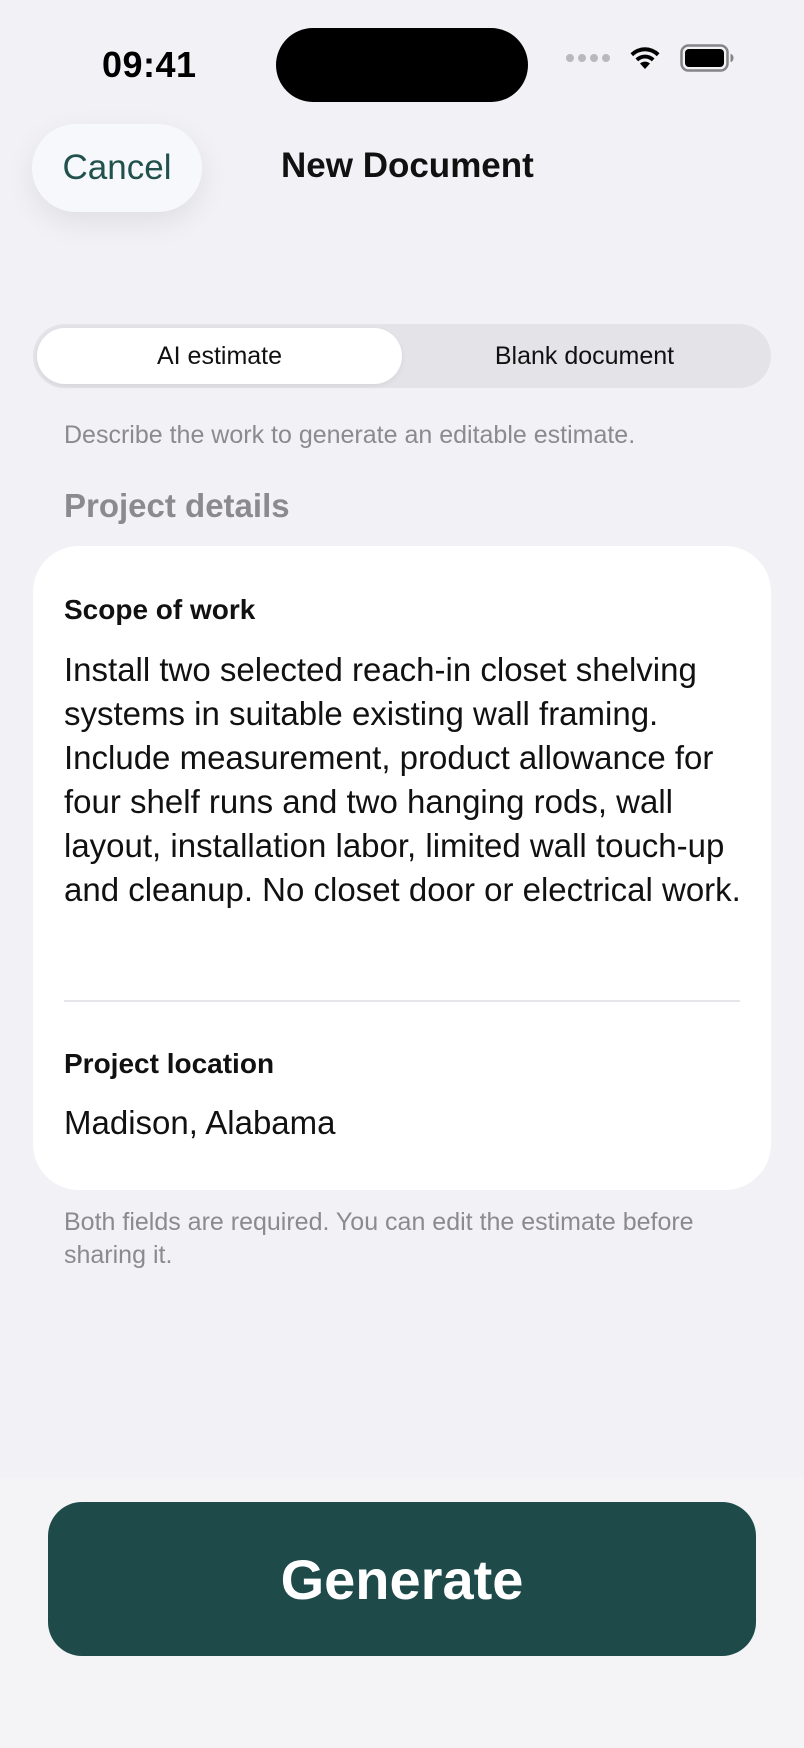 The width and height of the screenshot is (804, 1748). I want to click on document-type-segmented-control: AI estimate Blank document, so click(402, 356).